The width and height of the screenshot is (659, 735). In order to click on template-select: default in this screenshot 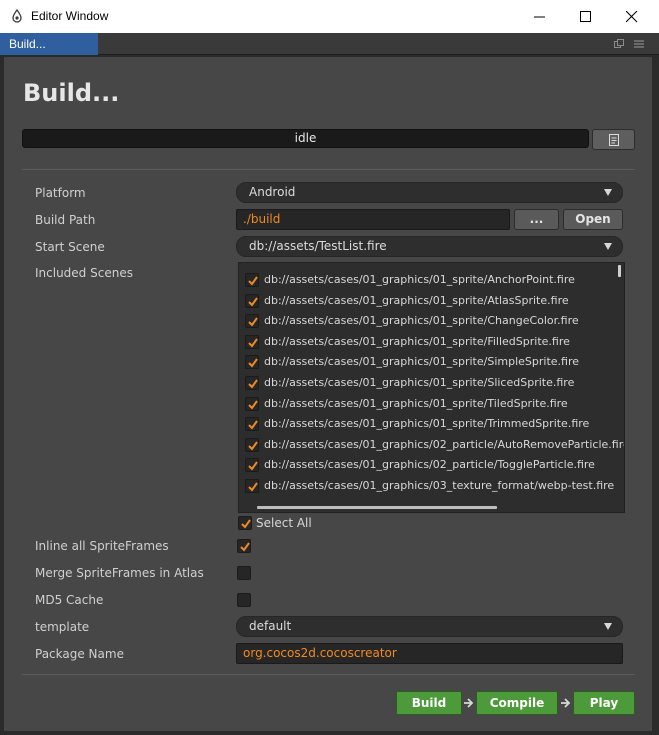, I will do `click(429, 626)`.